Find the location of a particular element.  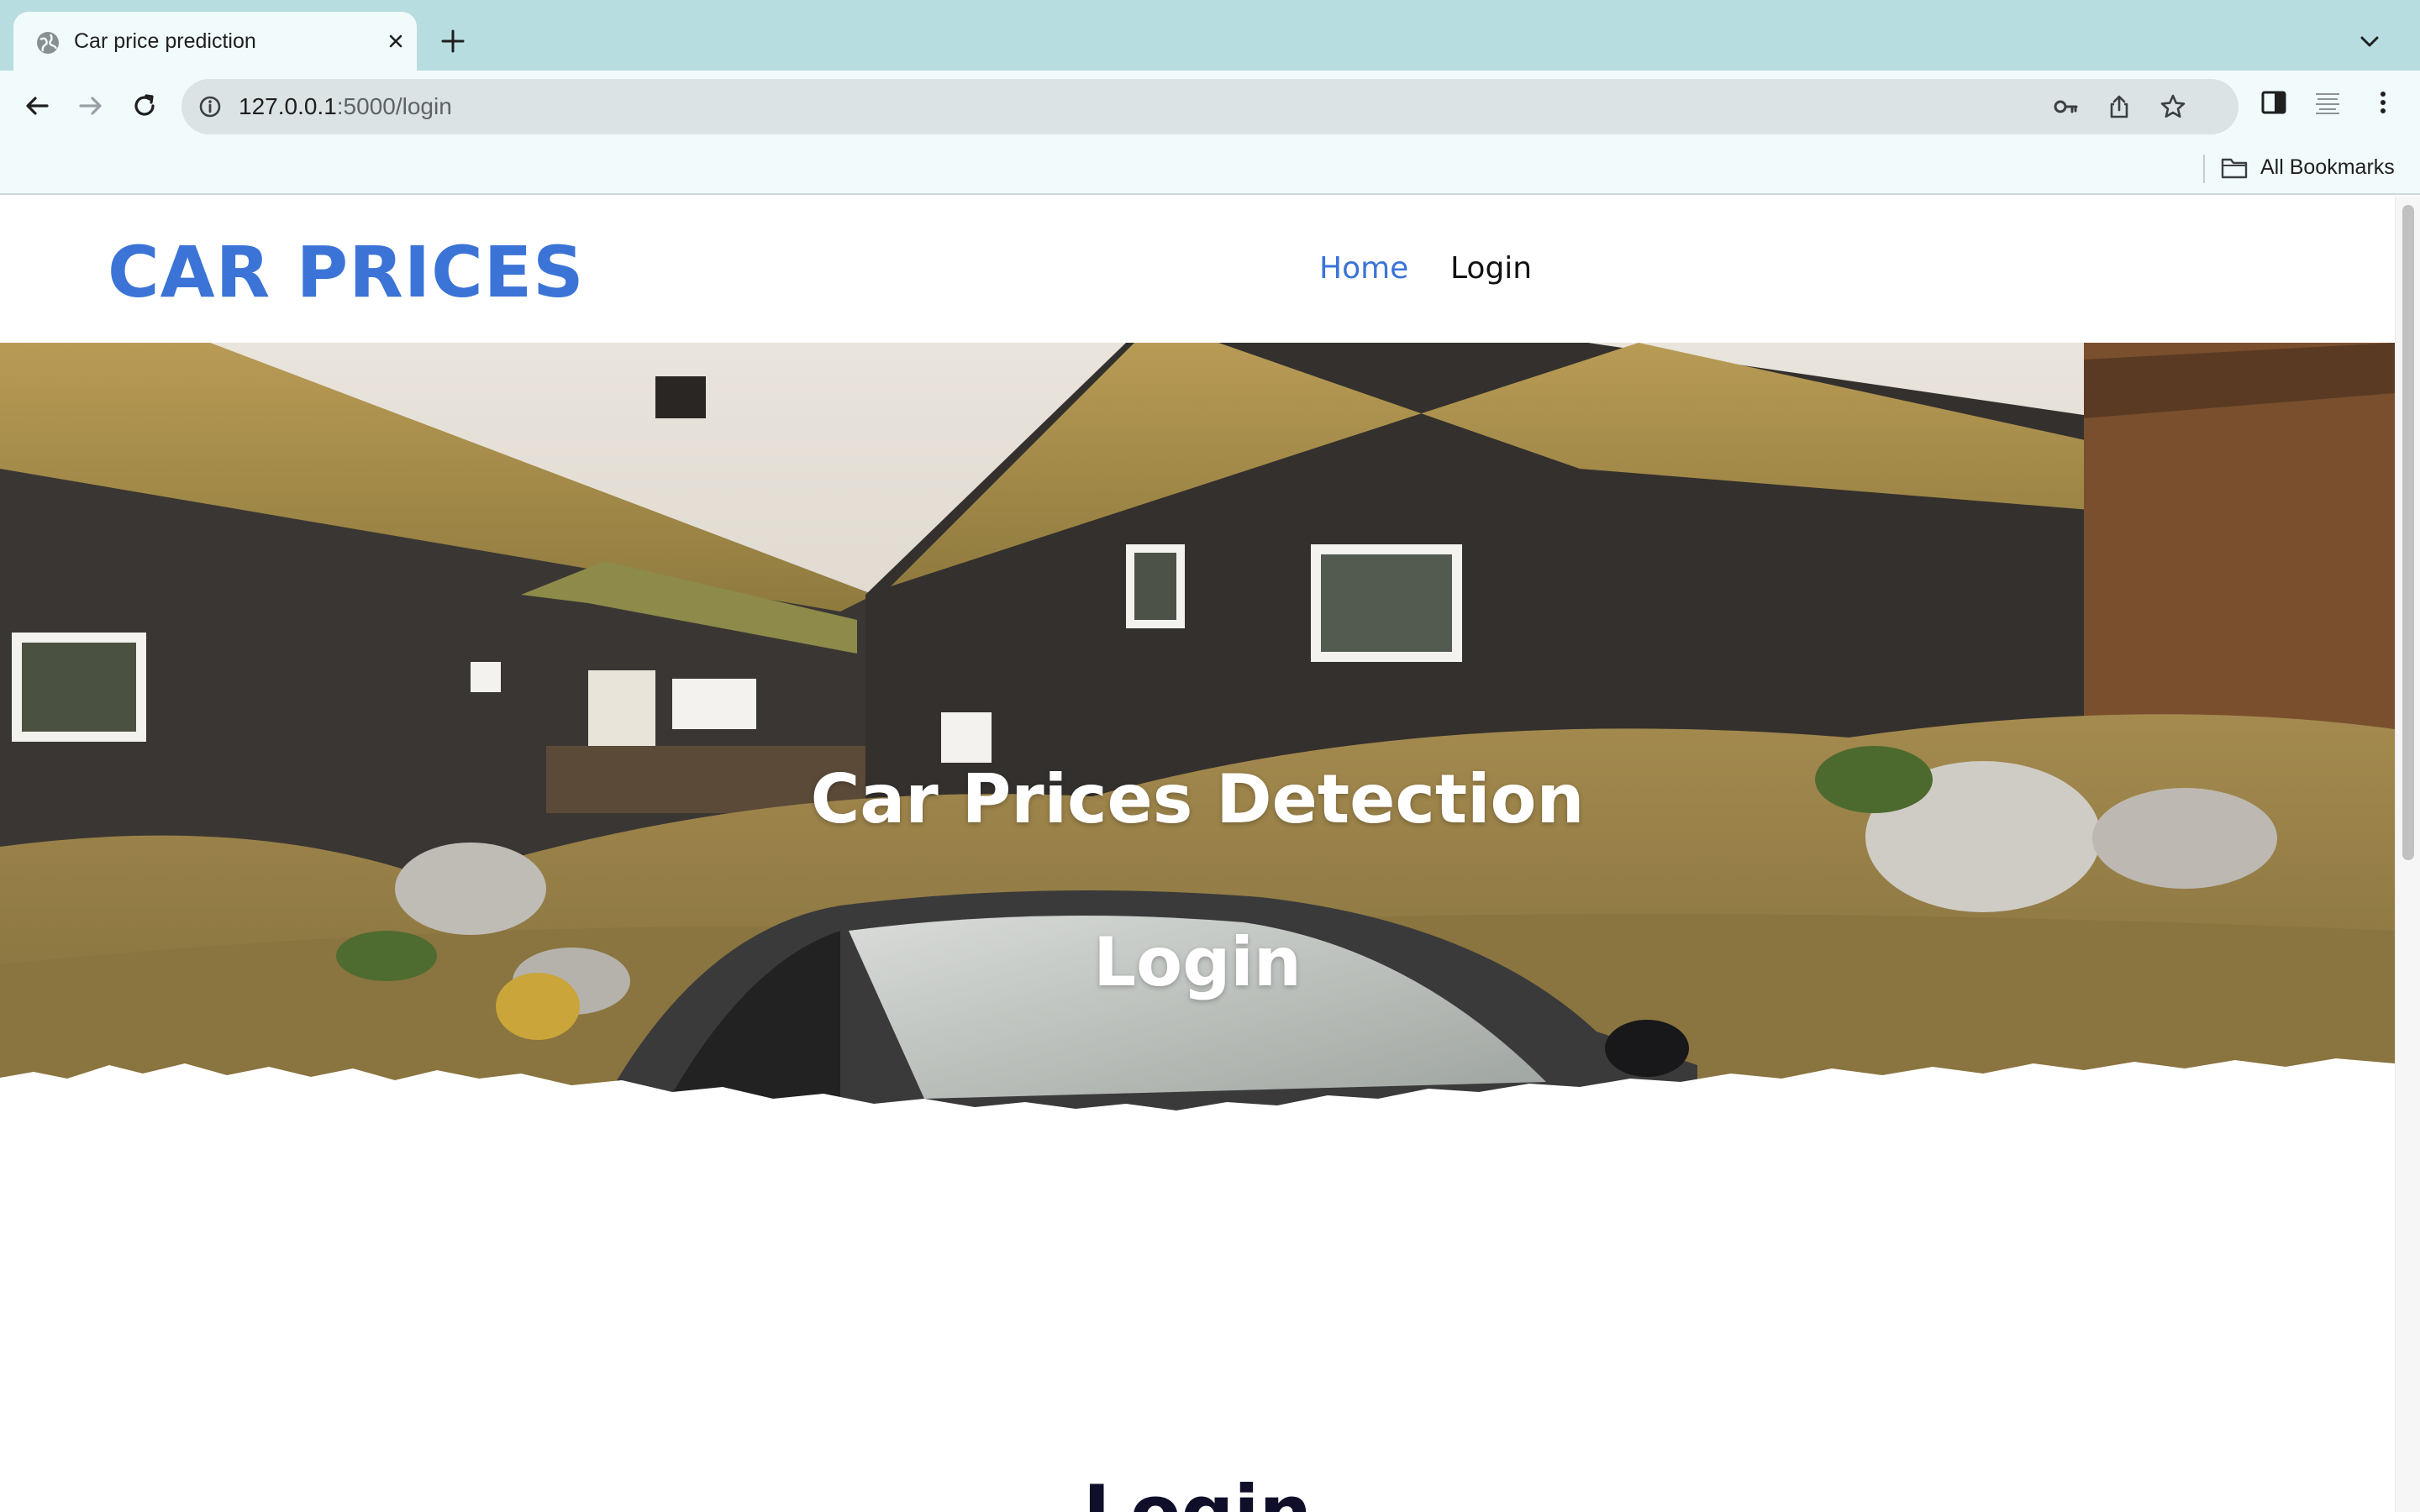

extension-icon is located at coordinates (2328, 102).